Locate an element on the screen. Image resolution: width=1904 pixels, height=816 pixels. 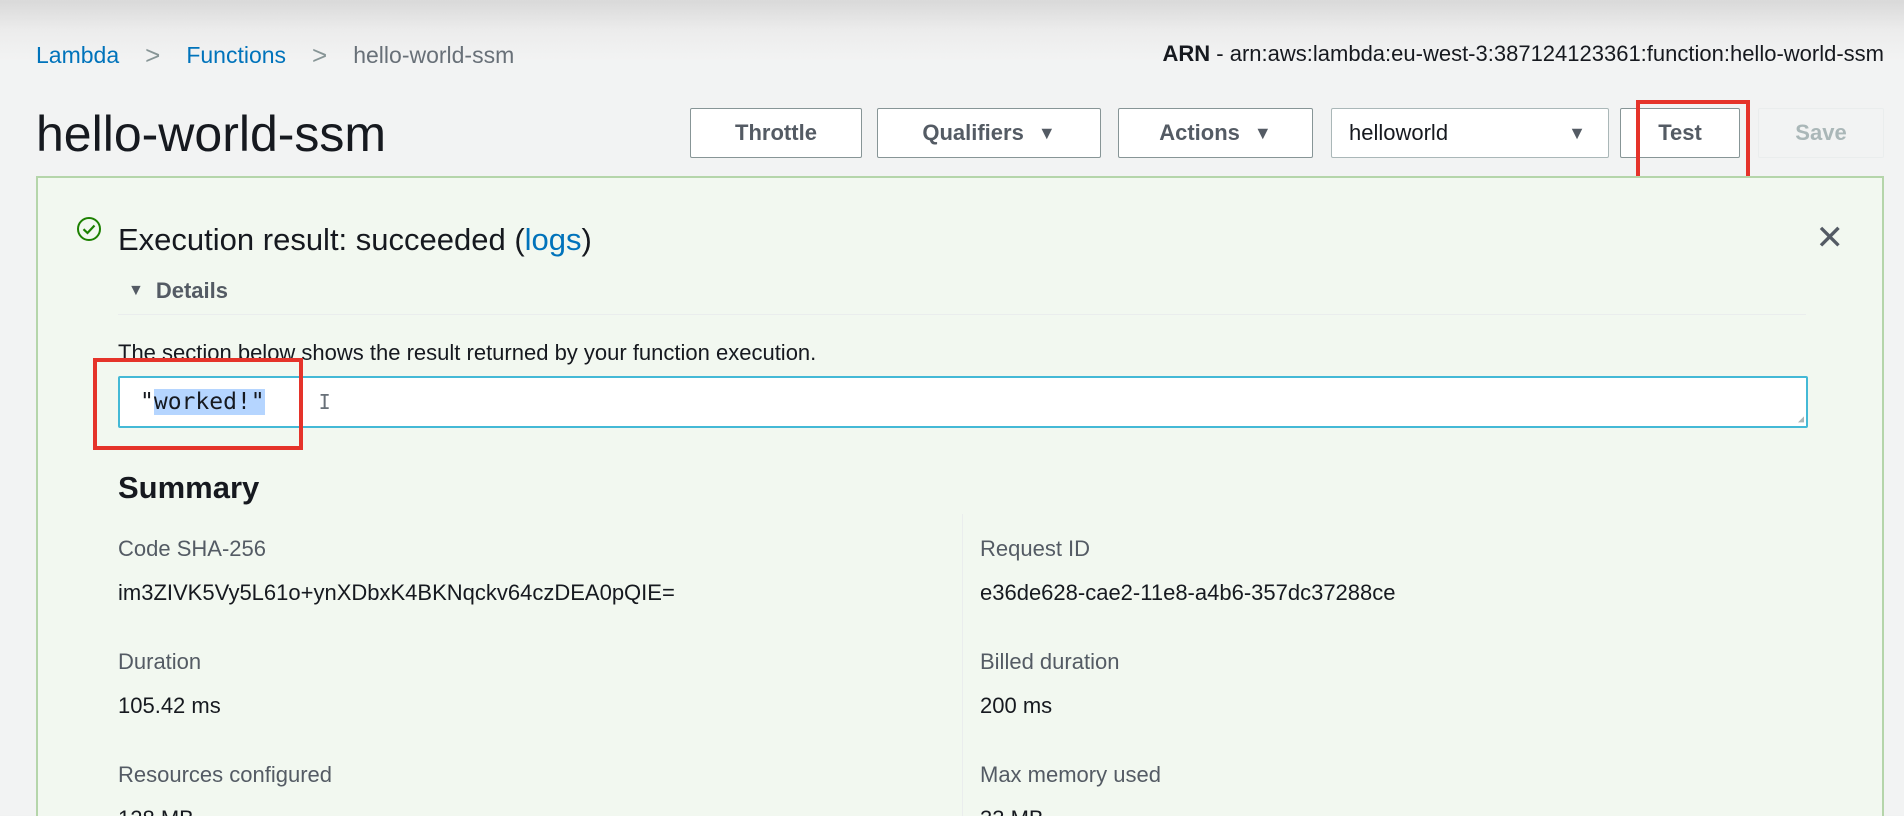
test-button-label: Test is located at coordinates (1680, 132).